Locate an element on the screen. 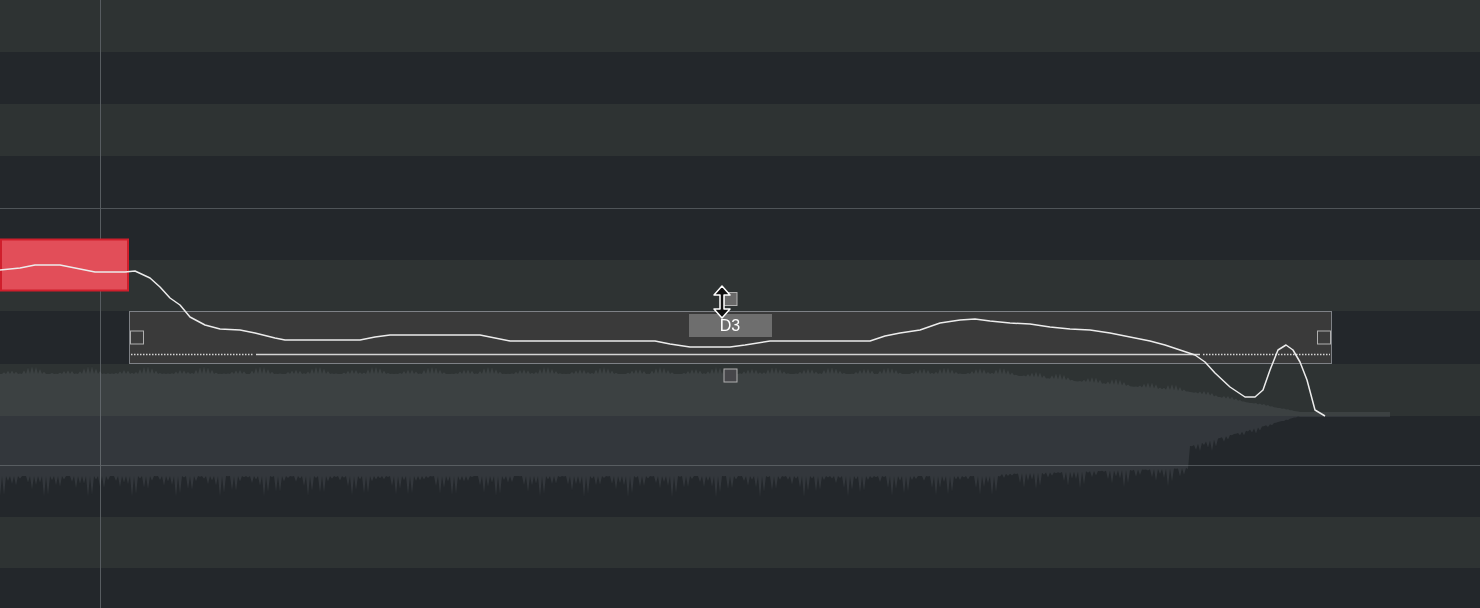 This screenshot has height=608, width=1480. note-pitch-label: D3 is located at coordinates (730, 325).